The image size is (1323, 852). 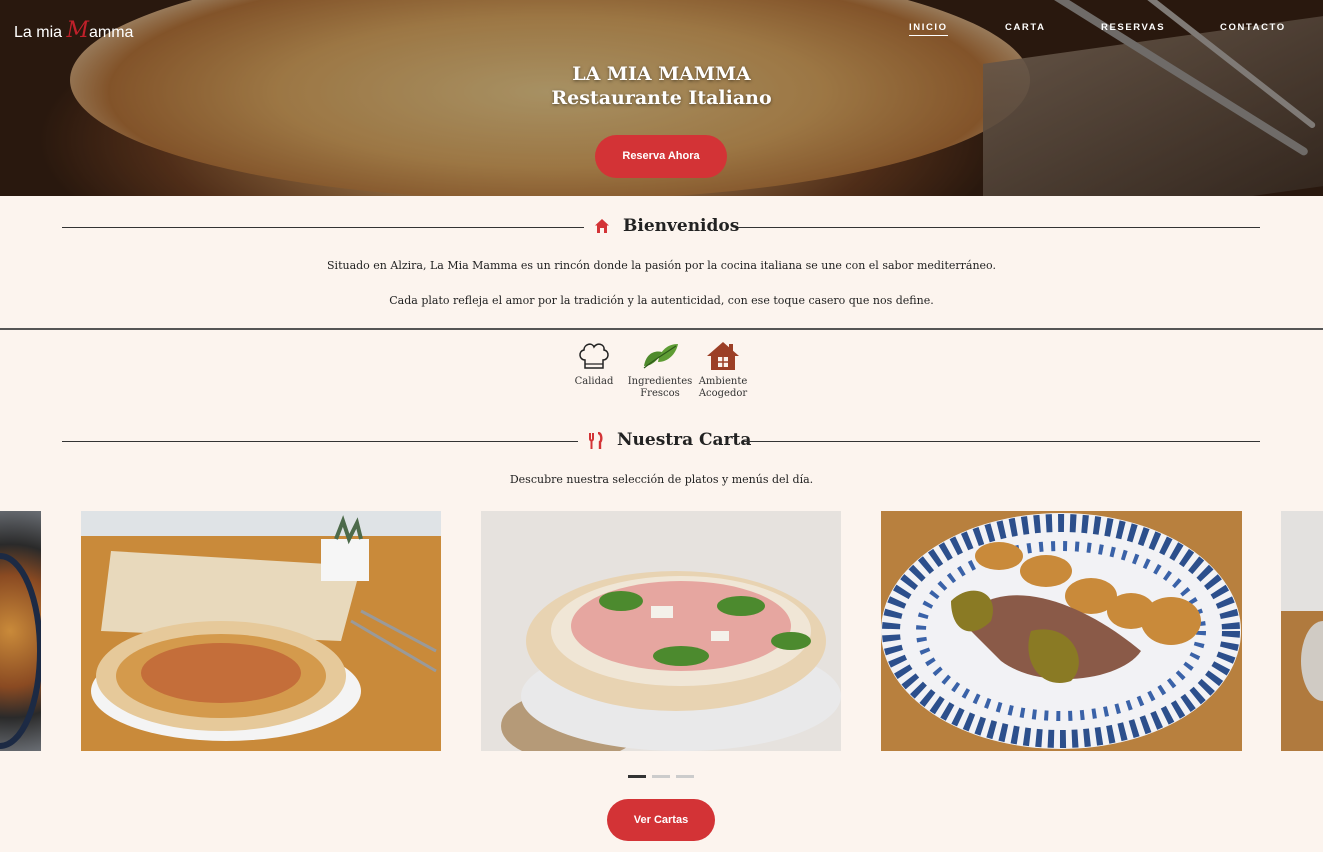 What do you see at coordinates (594, 381) in the screenshot?
I see `feature-label: Calidad` at bounding box center [594, 381].